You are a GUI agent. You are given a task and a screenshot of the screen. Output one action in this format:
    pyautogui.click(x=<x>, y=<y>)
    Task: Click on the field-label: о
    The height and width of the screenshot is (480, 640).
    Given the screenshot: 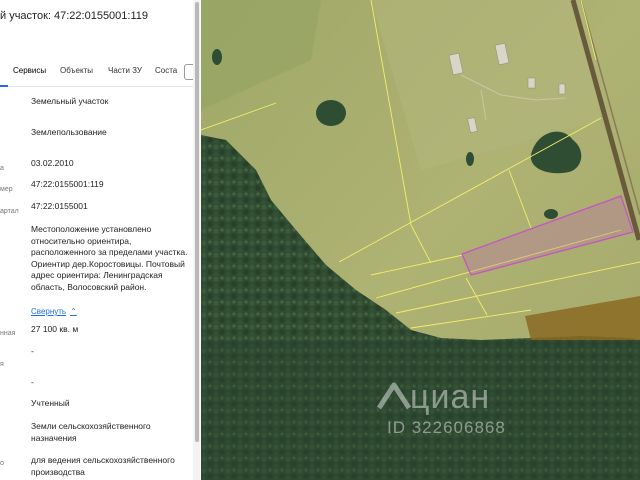 What is the action you would take?
    pyautogui.click(x=2, y=463)
    